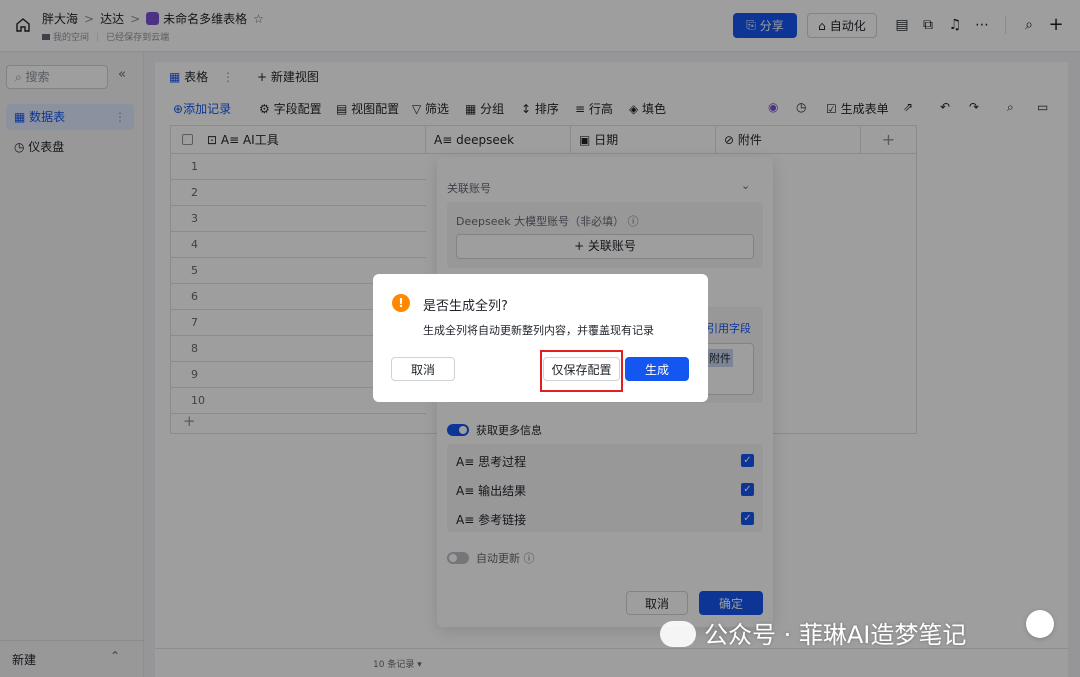 The width and height of the screenshot is (1080, 677). I want to click on floating-help-button, so click(1040, 624).